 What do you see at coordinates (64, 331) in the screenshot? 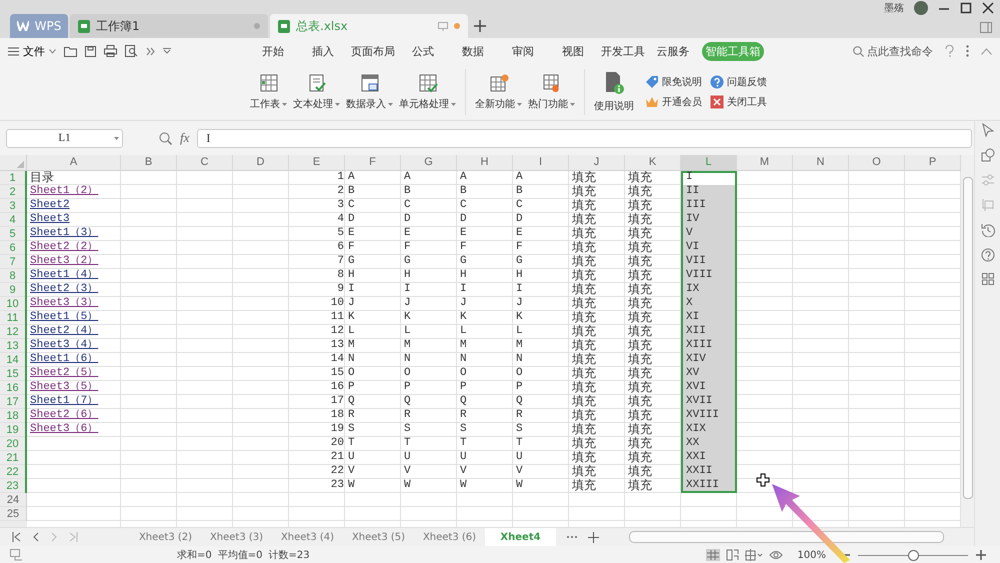
I see `hyperlink: Sheet2（4）` at bounding box center [64, 331].